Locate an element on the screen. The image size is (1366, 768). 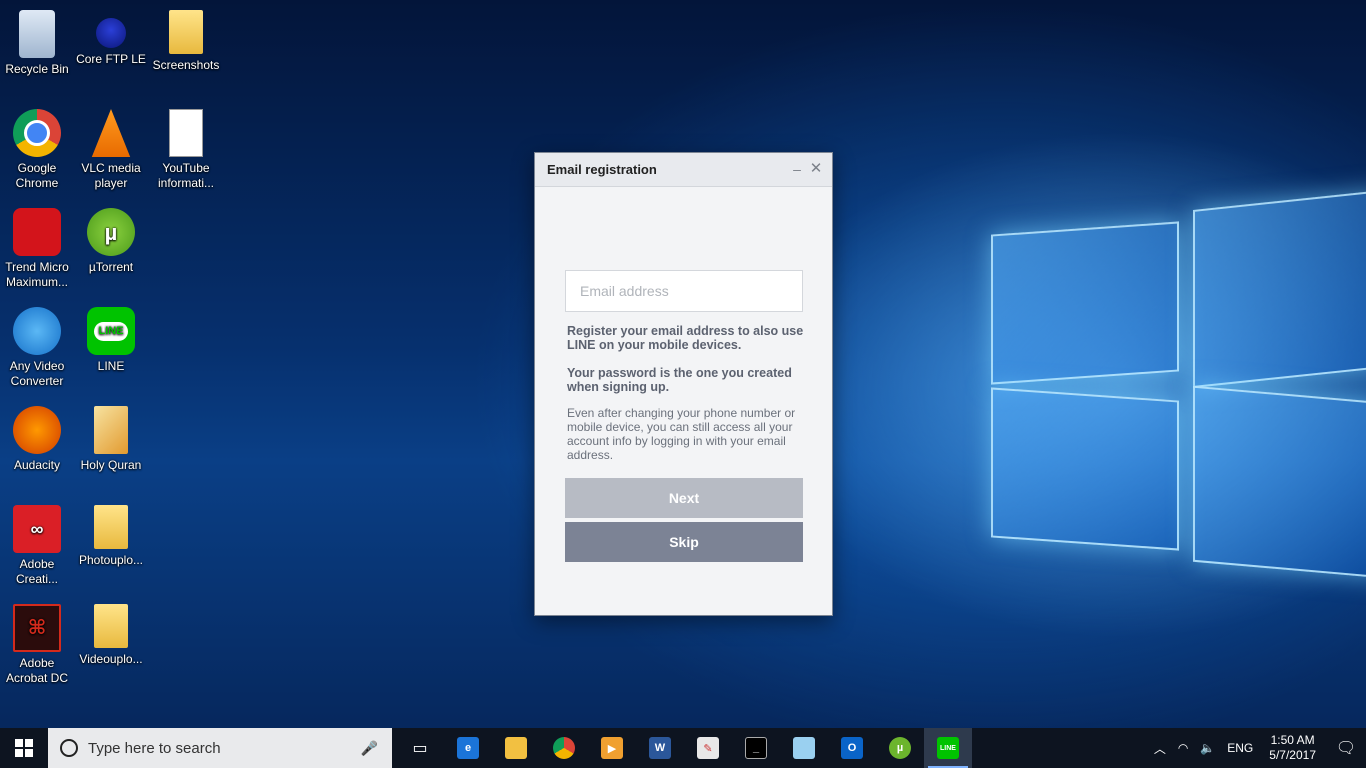
taskbar-chrome is located at coordinates (564, 748).